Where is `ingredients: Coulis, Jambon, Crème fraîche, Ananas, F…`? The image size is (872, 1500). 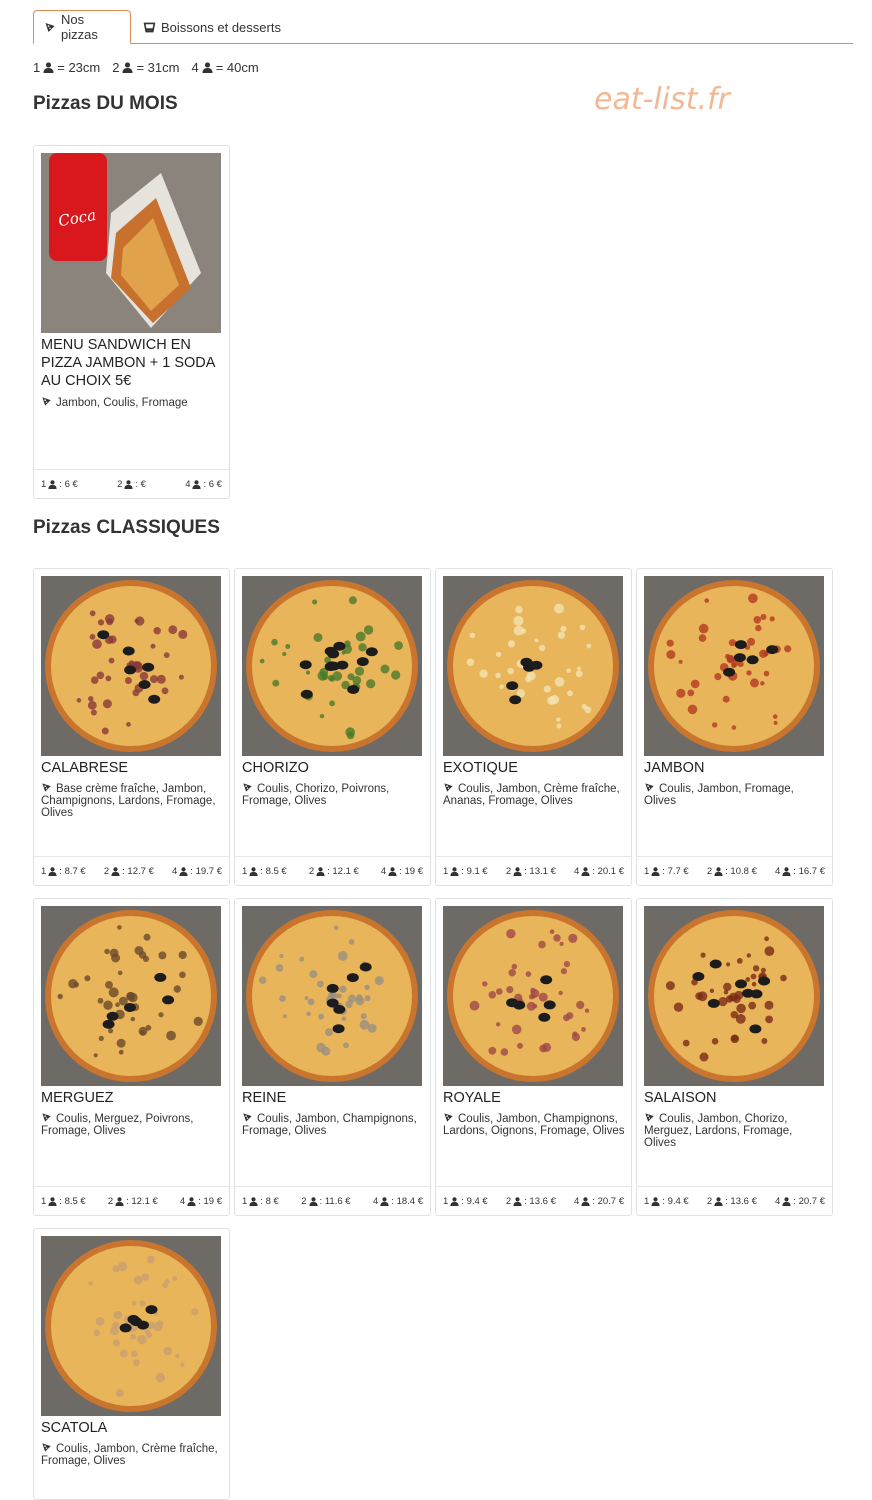 ingredients: Coulis, Jambon, Crème fraîche, Ananas, F… is located at coordinates (534, 794).